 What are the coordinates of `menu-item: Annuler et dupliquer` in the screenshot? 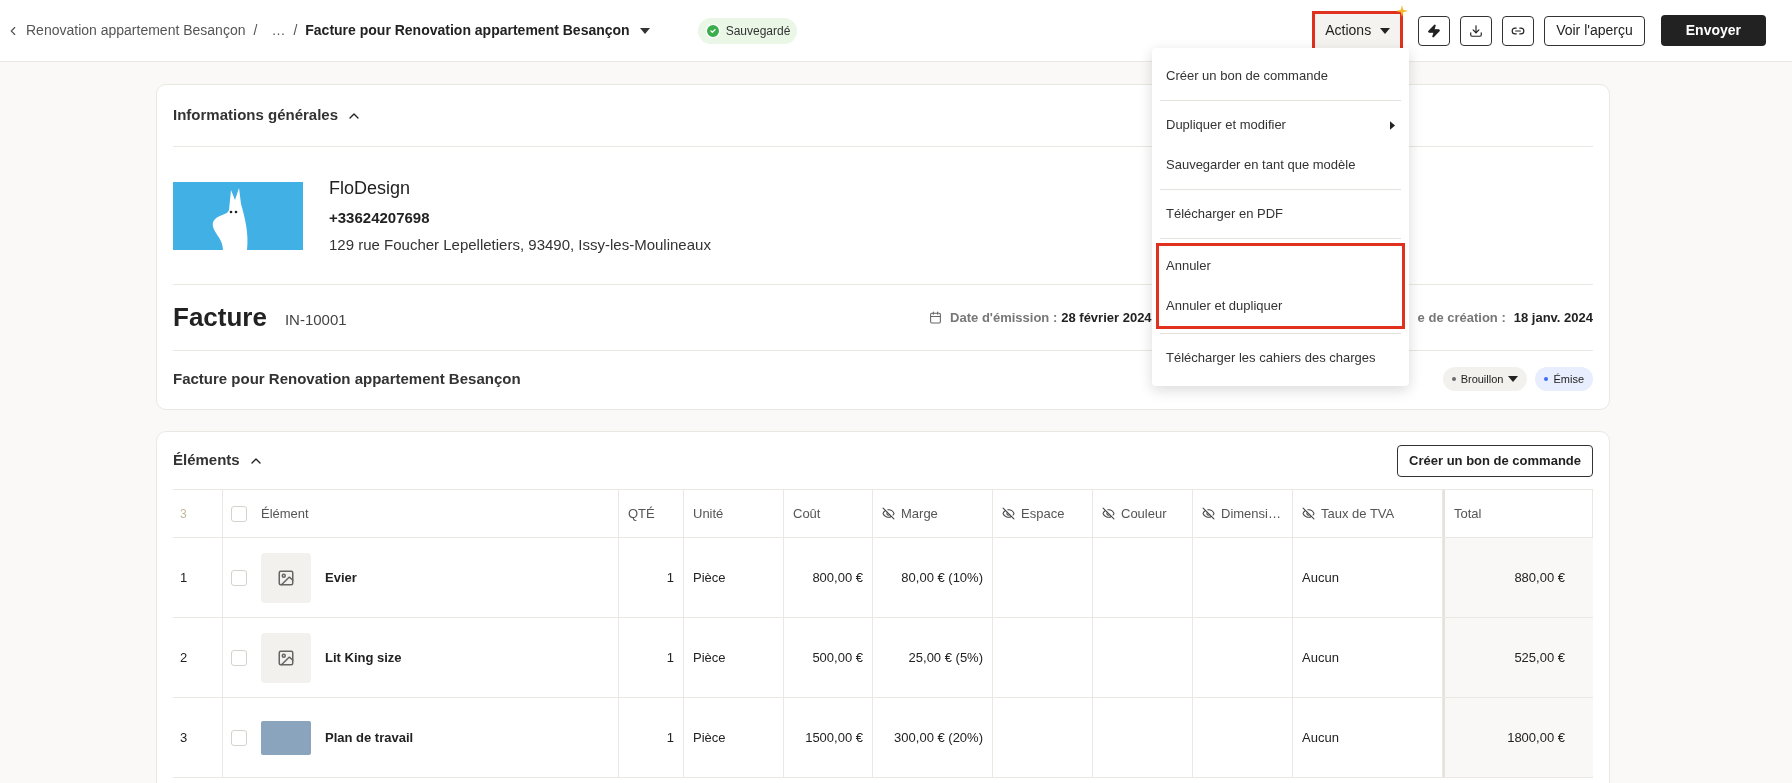 It's located at (1280, 306).